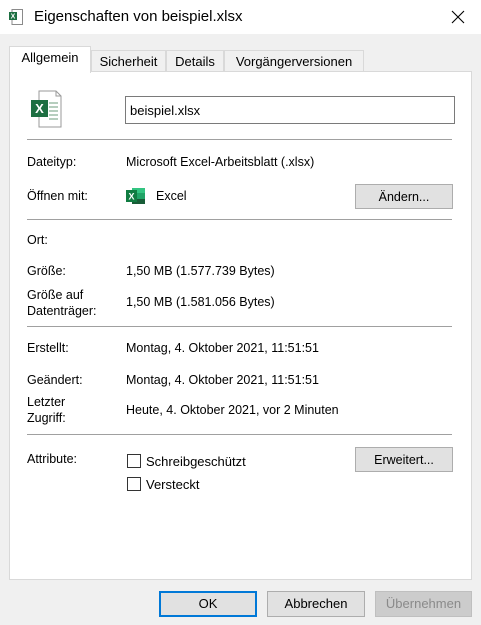 Image resolution: width=481 pixels, height=625 pixels. What do you see at coordinates (220, 162) in the screenshot?
I see `filetype-value: Microsoft Excel-Arbeitsblatt (.xlsx)` at bounding box center [220, 162].